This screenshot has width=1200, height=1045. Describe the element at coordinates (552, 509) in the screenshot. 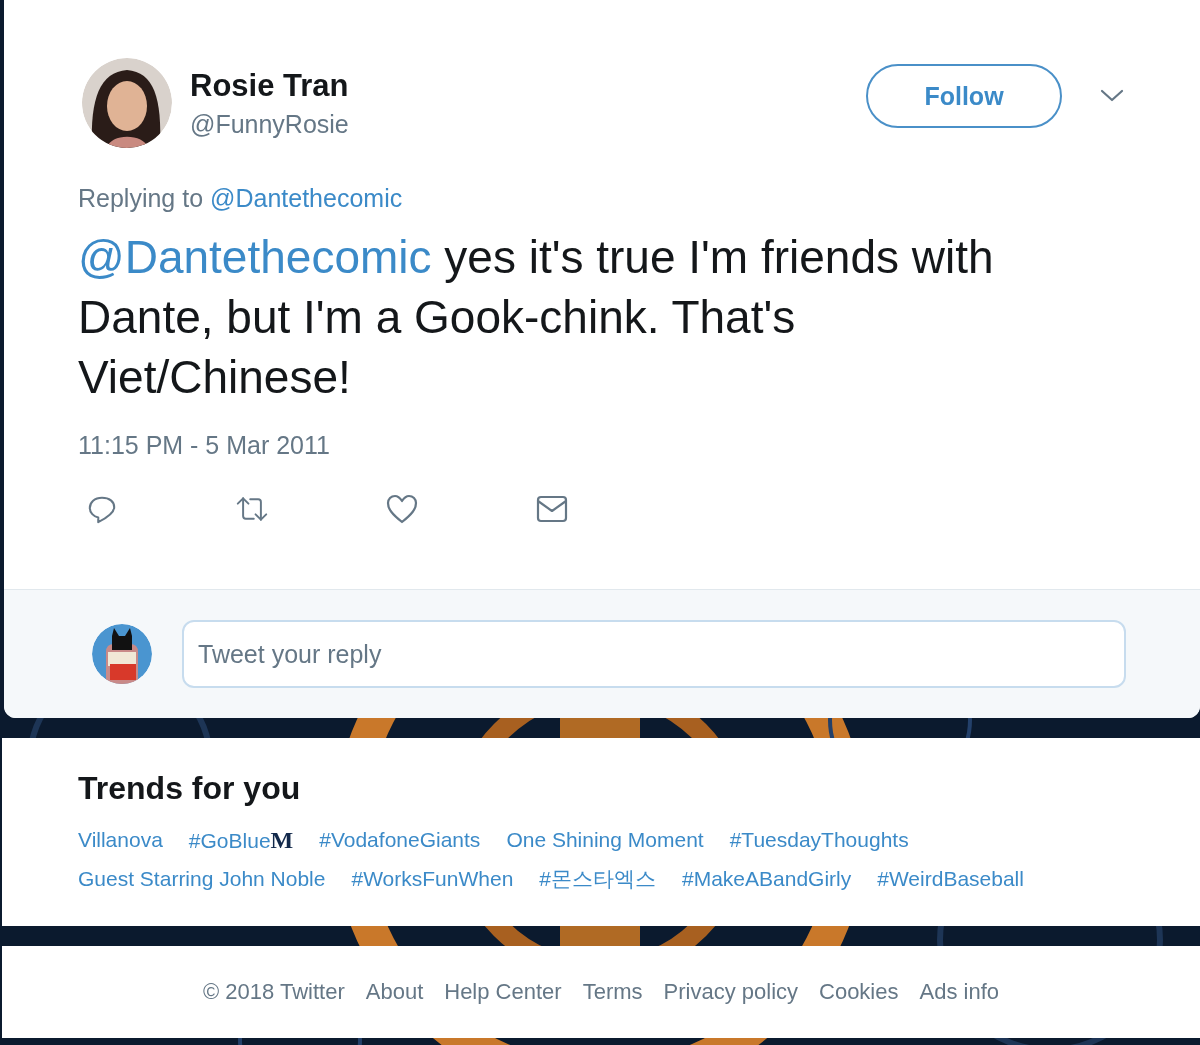

I see `envelope-icon` at that location.